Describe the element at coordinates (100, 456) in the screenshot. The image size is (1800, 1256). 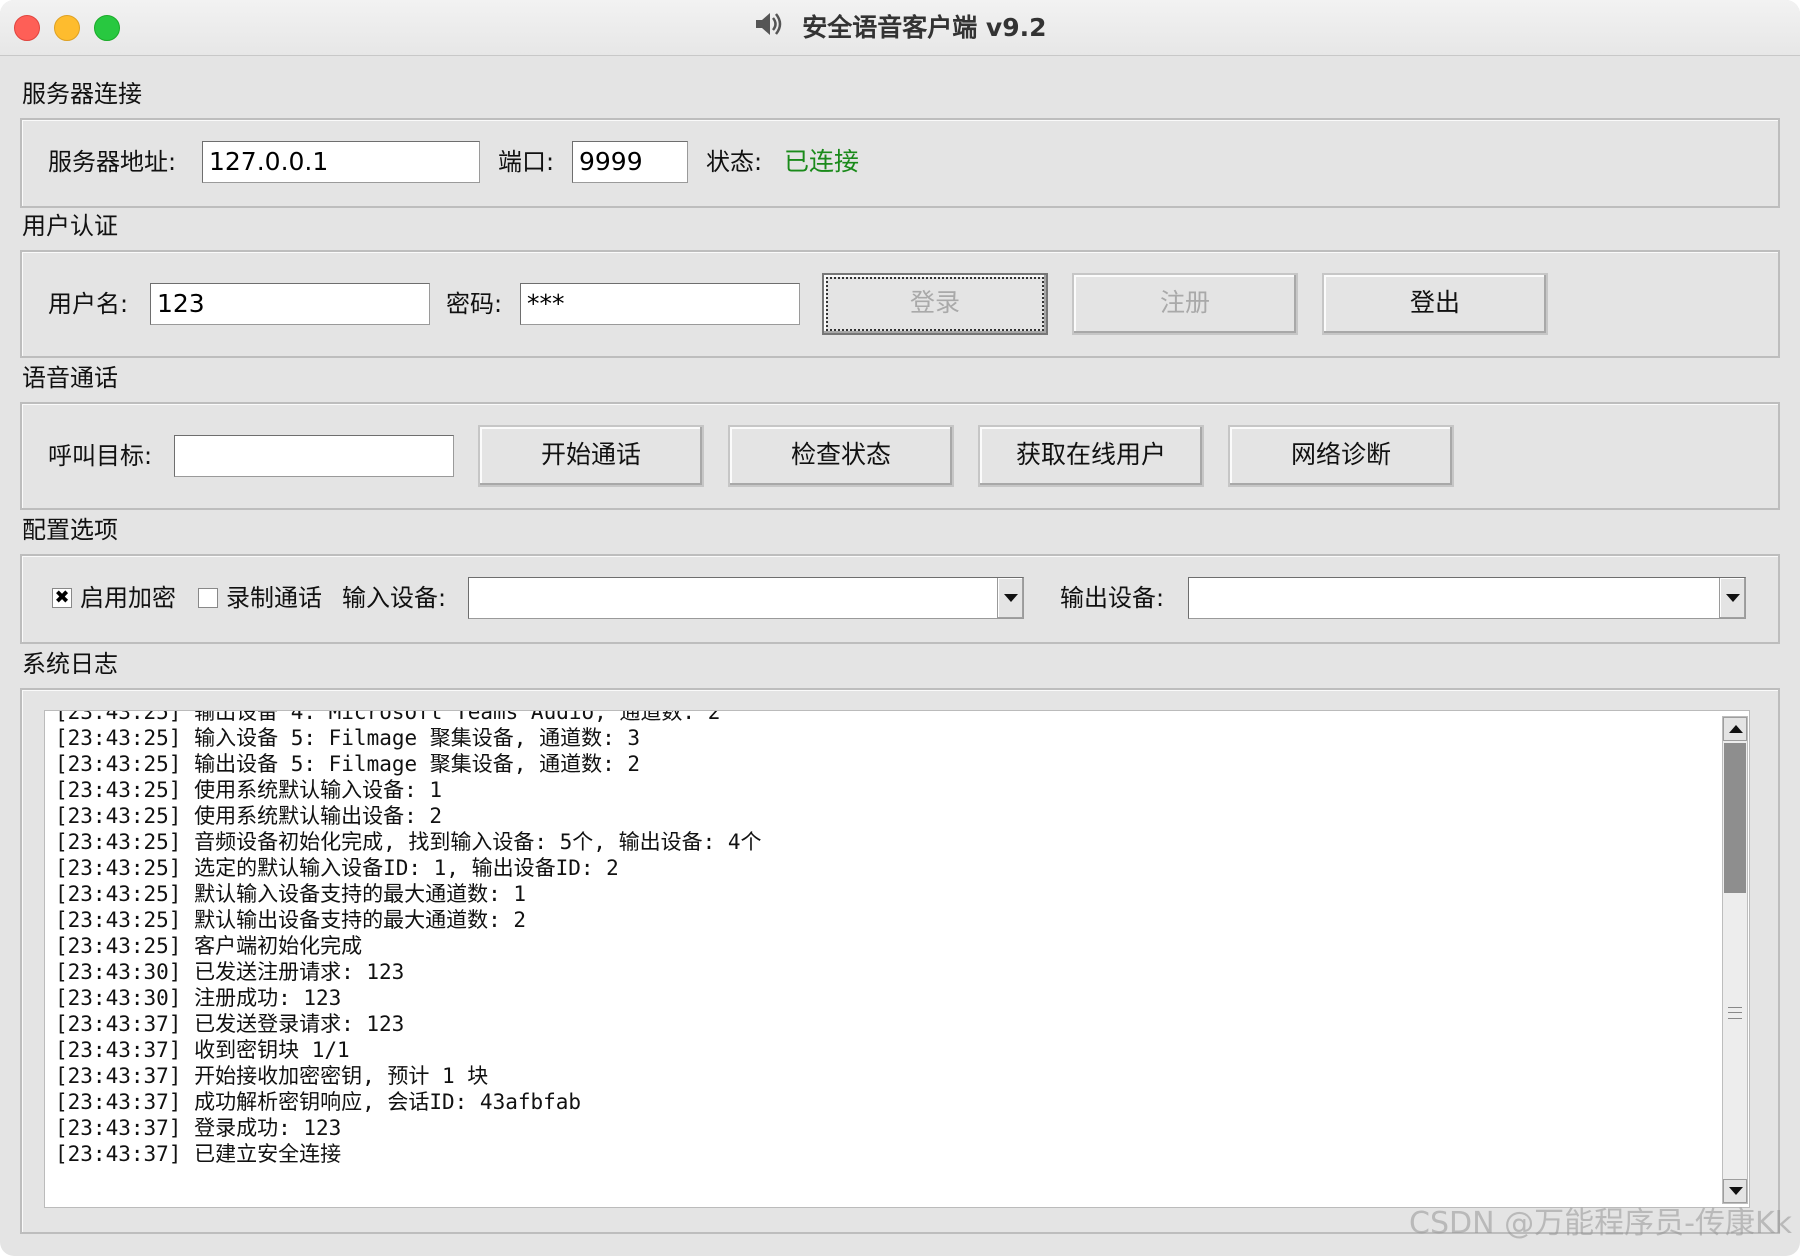
I see `call-target-label: 呼叫目标:` at that location.